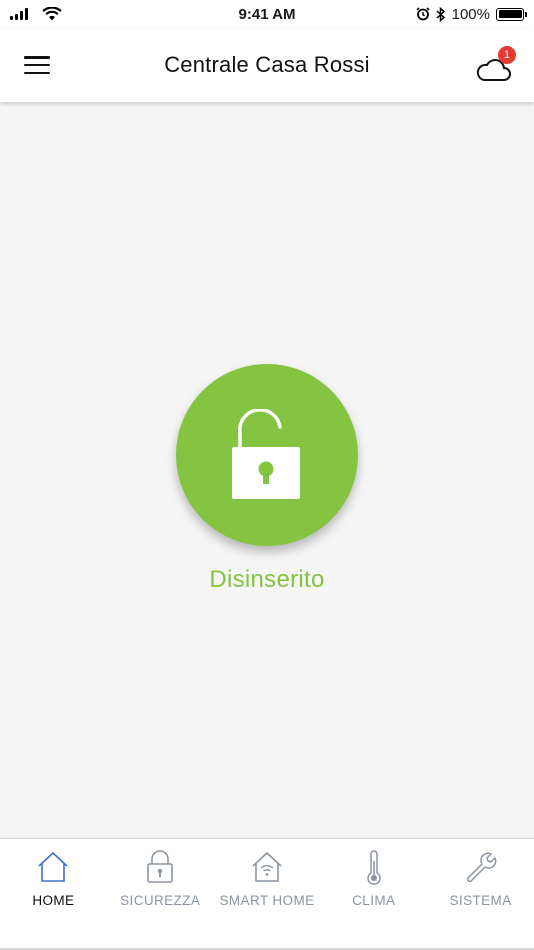 Image resolution: width=534 pixels, height=950 pixels. What do you see at coordinates (267, 579) in the screenshot?
I see `alarm-status-label: Disinserito` at bounding box center [267, 579].